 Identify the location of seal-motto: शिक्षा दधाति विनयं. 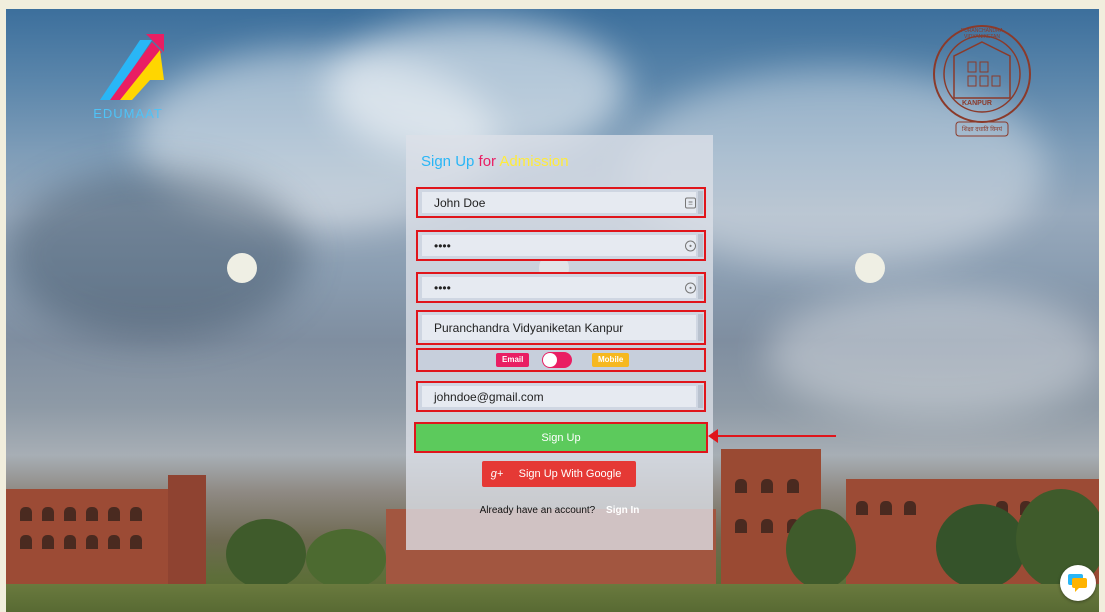
(982, 130).